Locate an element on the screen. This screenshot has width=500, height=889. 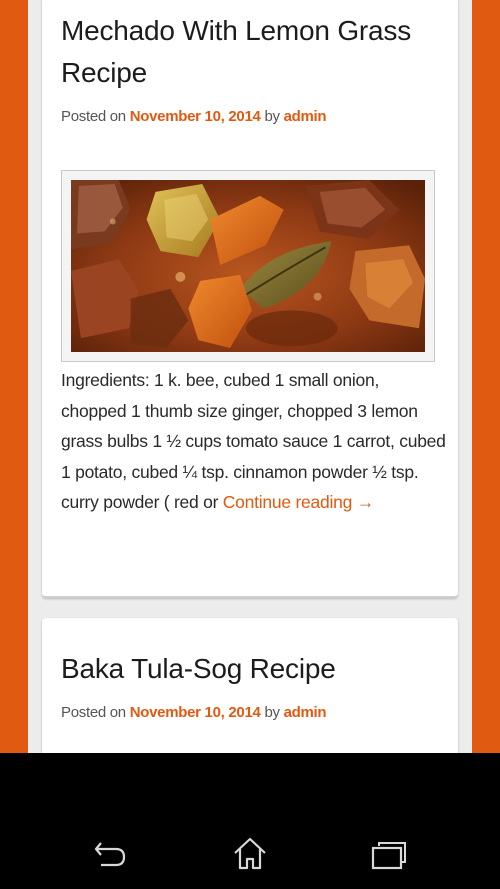
recent-apps-icon is located at coordinates (388, 856).